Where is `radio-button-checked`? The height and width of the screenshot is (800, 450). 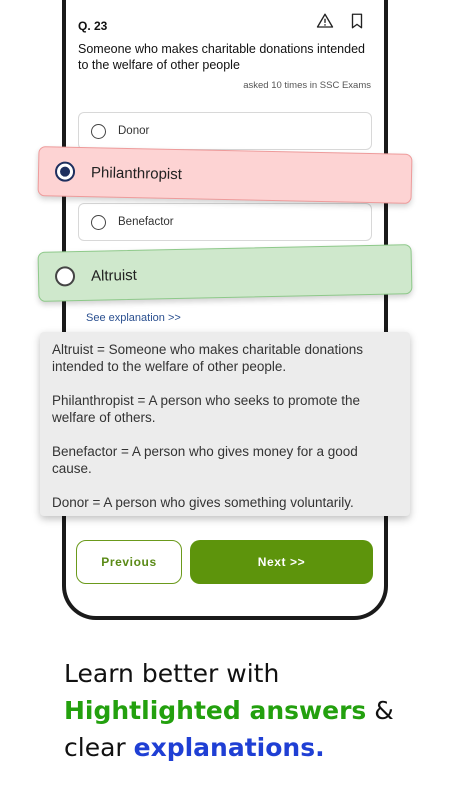 radio-button-checked is located at coordinates (65, 171).